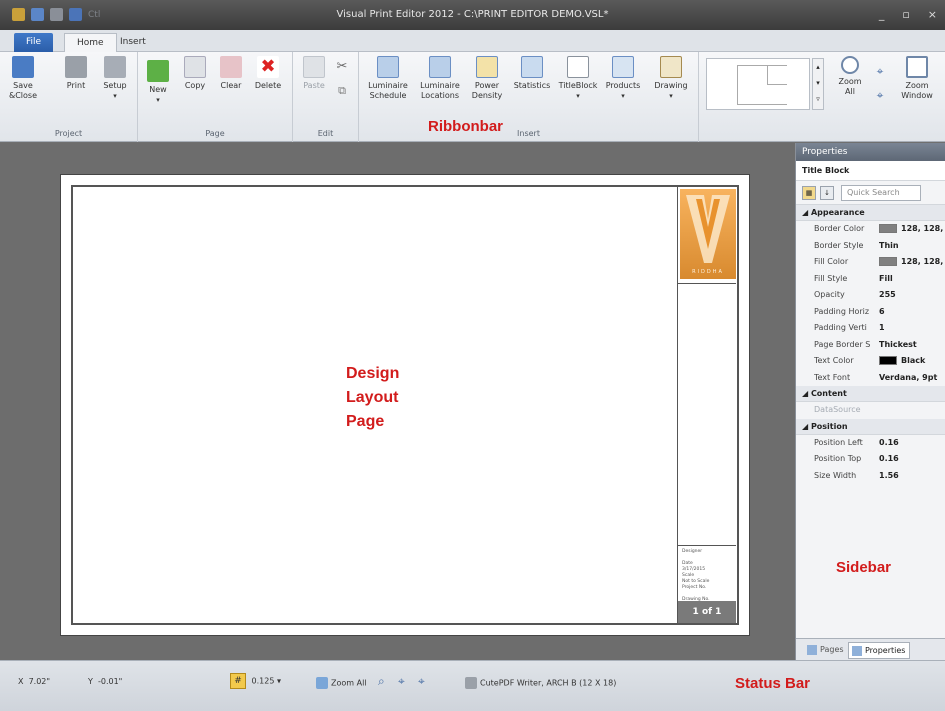  What do you see at coordinates (671, 96) in the screenshot?
I see `chevron-down-icon: ▾` at bounding box center [671, 96].